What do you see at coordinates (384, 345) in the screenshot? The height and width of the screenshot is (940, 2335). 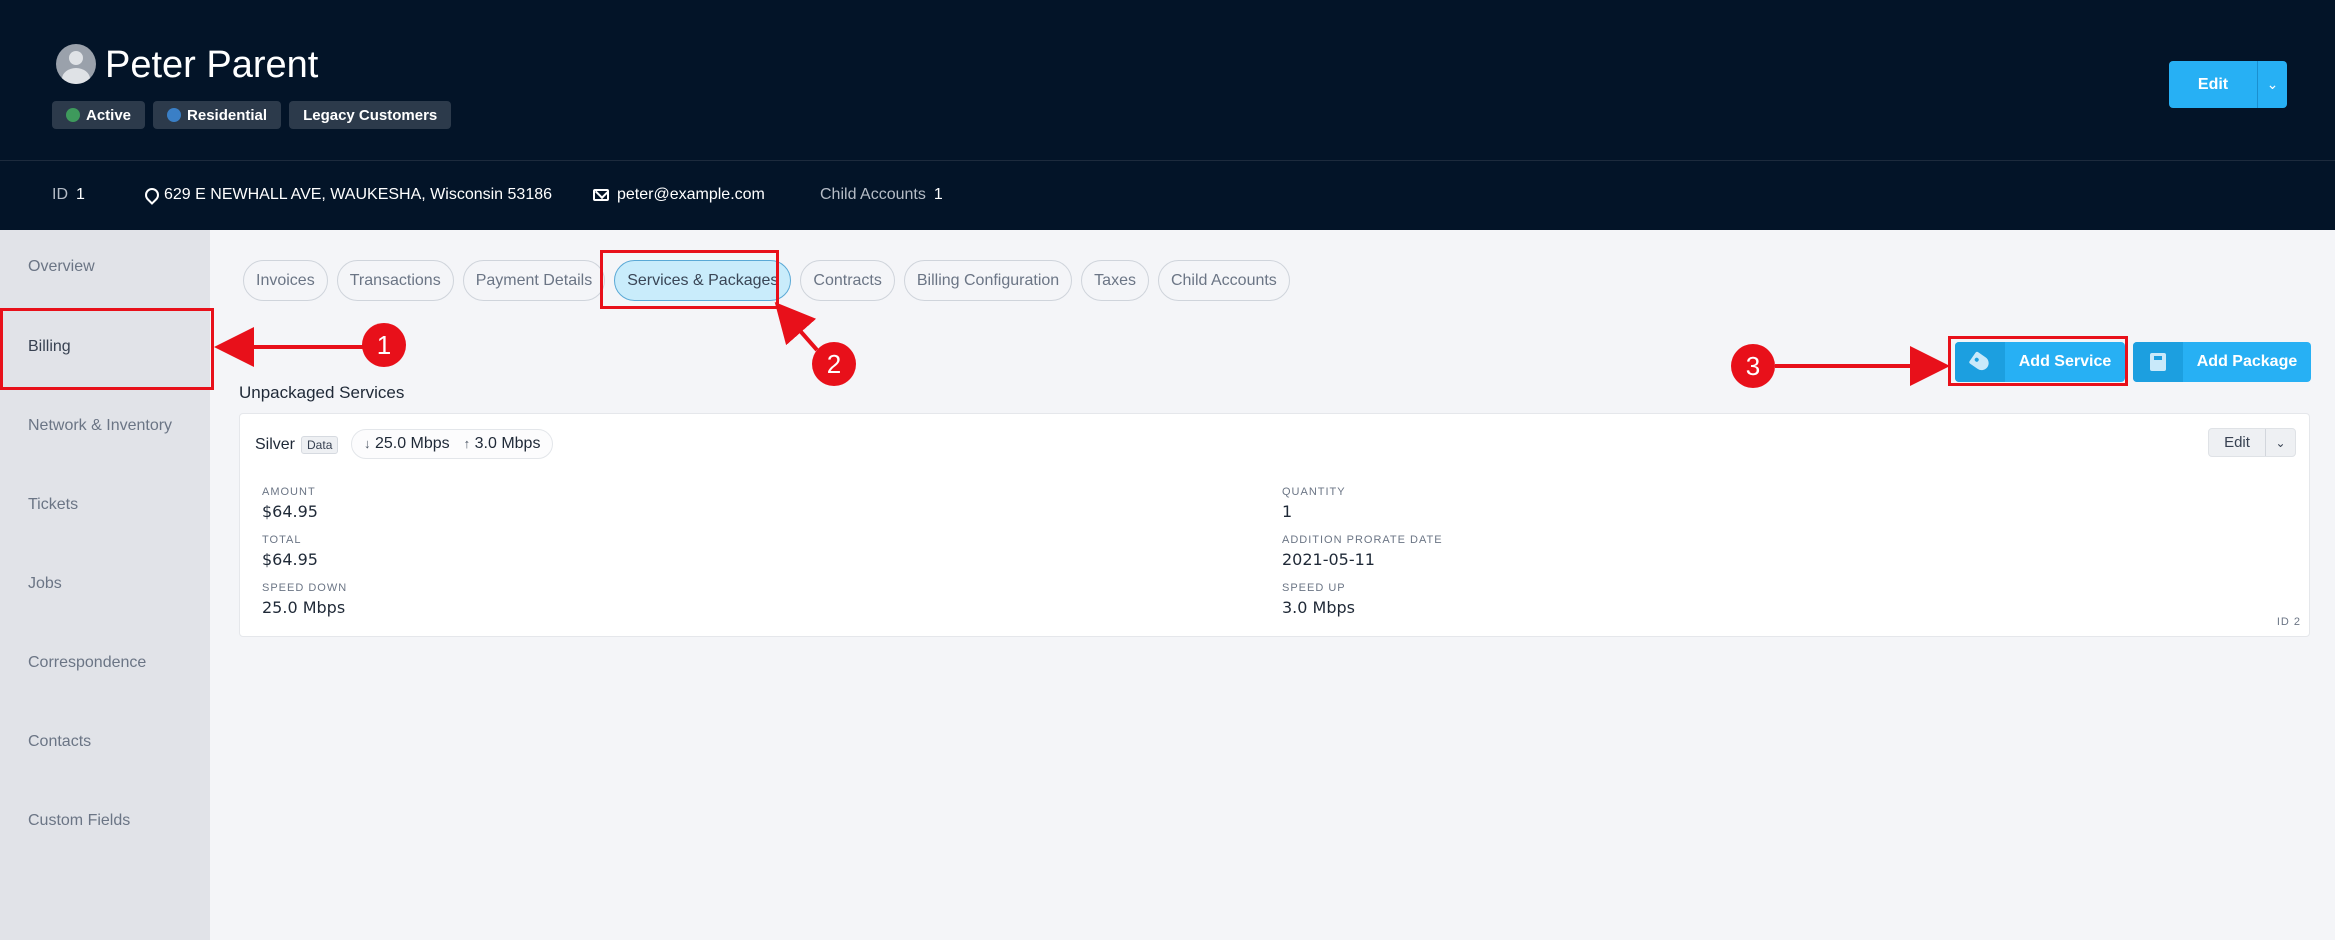 I see `annotation-marker-1: 1` at bounding box center [384, 345].